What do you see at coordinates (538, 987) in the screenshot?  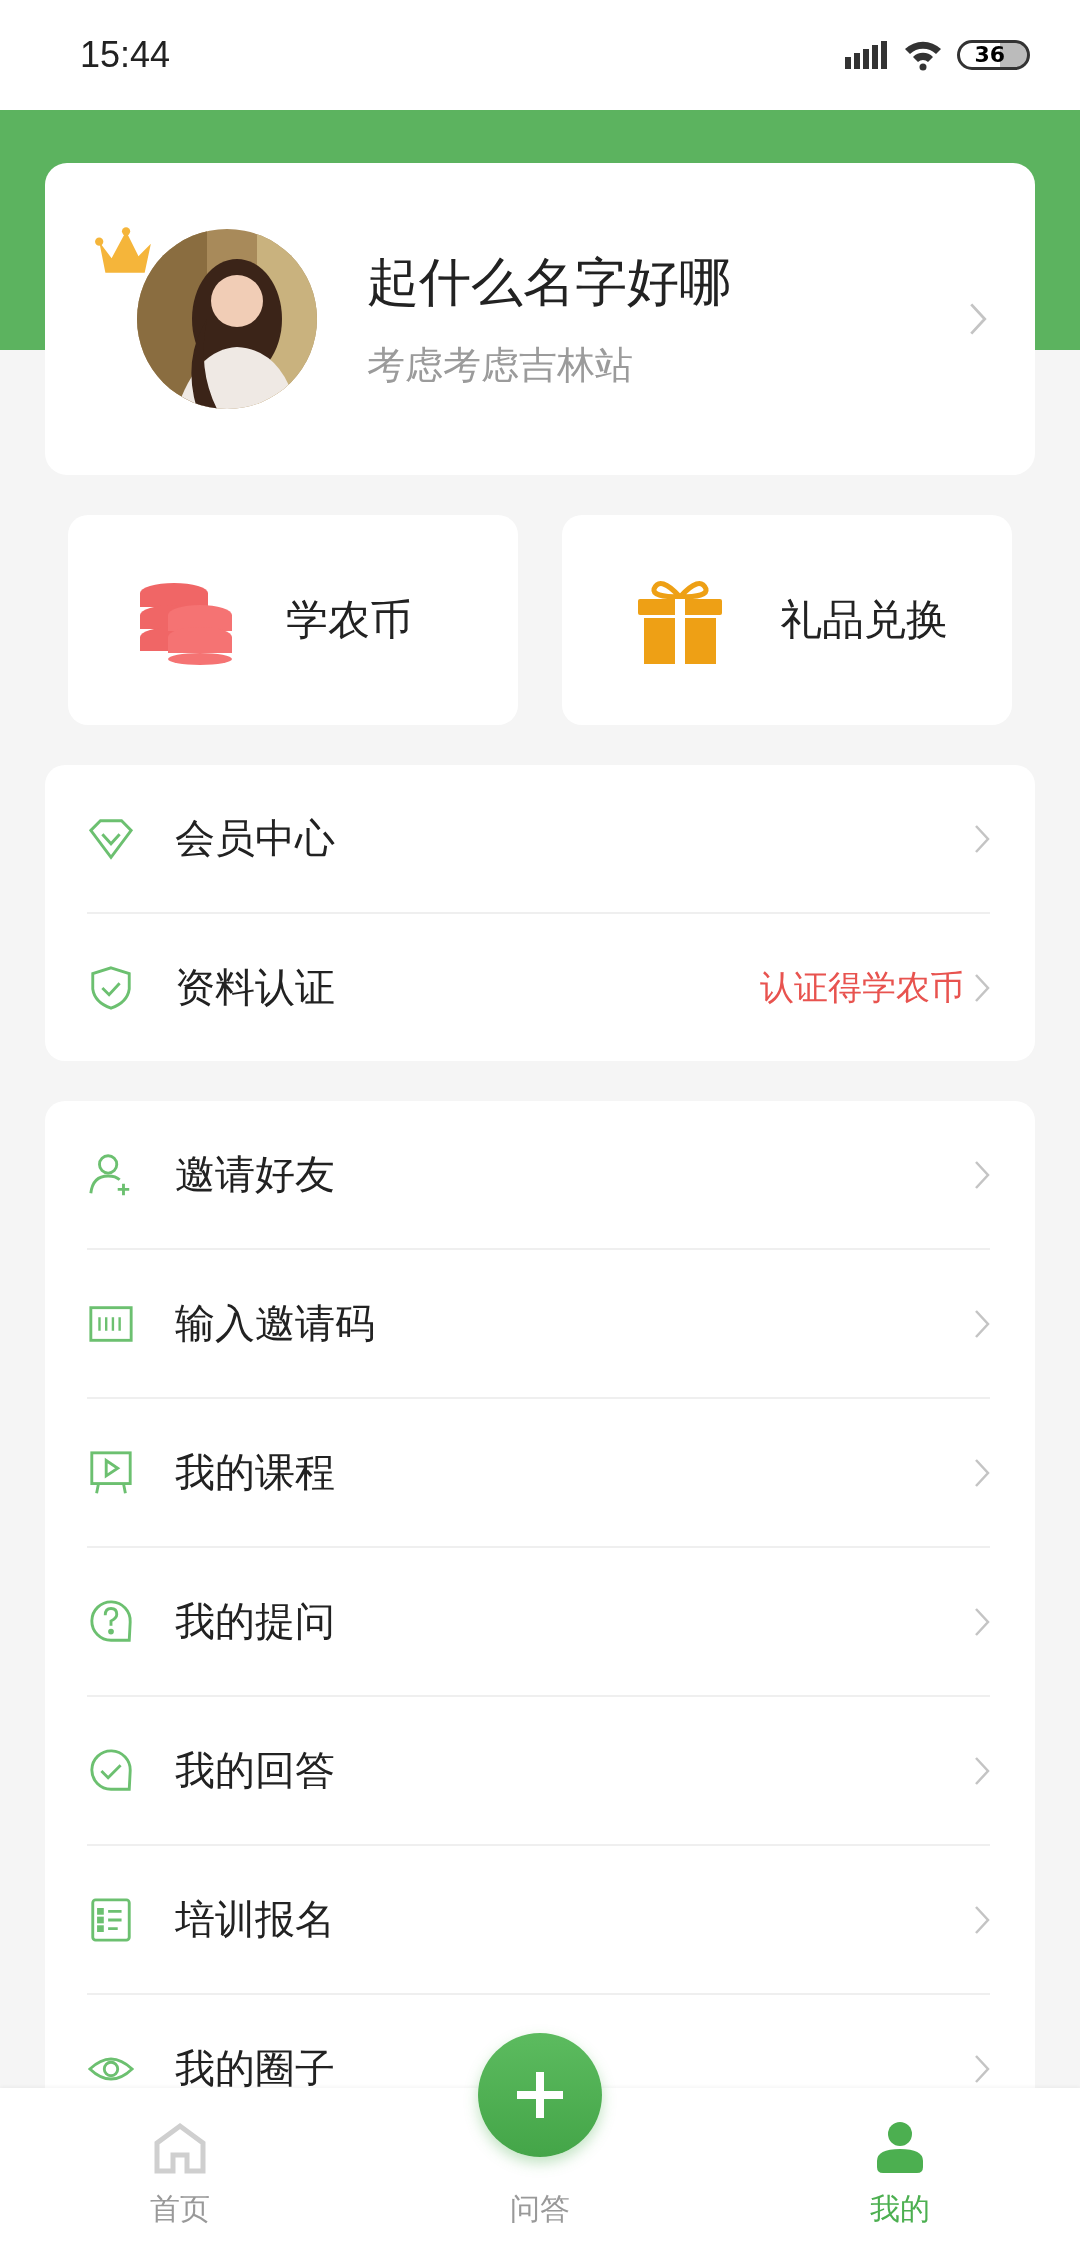 I see `menu-item: 资料认证 认证得学农币` at bounding box center [538, 987].